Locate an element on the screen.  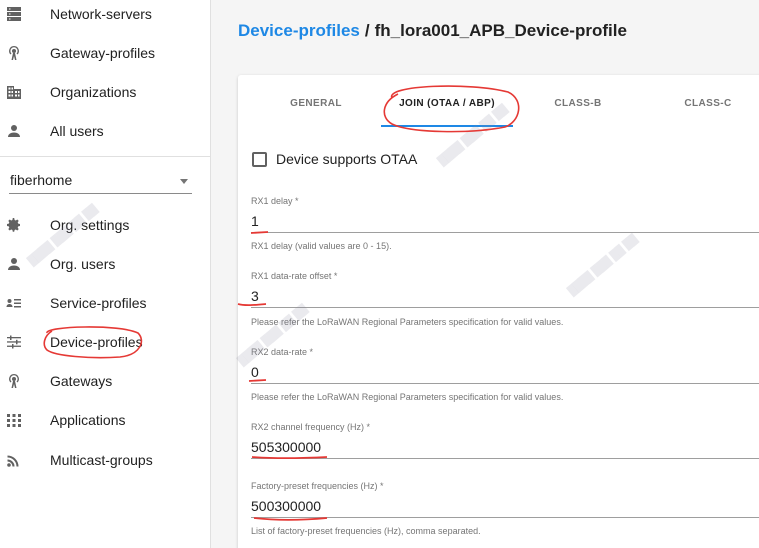
sidebar-item-label: Organizations is located at coordinates (93, 91).